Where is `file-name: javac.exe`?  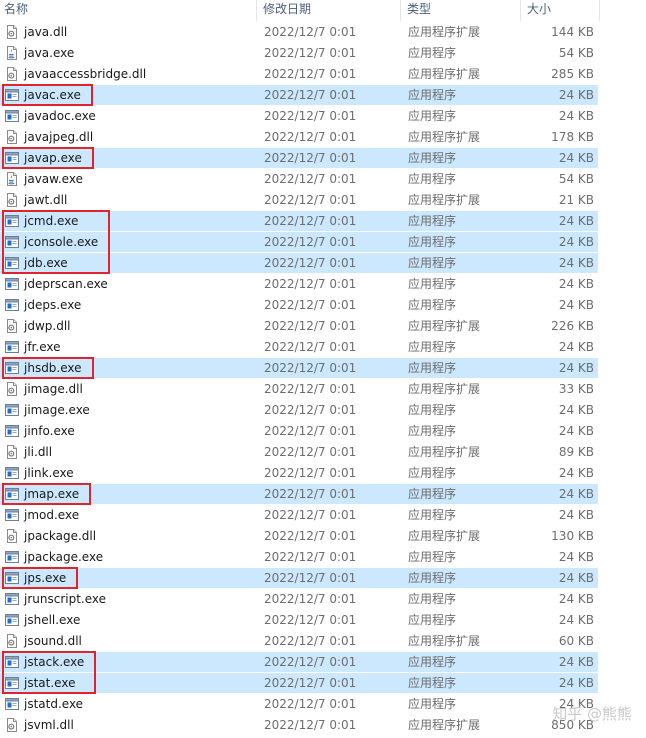
file-name: javac.exe is located at coordinates (52, 95).